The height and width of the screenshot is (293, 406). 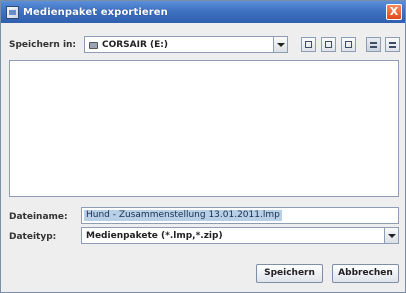 I want to click on file-type-value: Medienpakete (*.lmp,*.zip), so click(x=154, y=236).